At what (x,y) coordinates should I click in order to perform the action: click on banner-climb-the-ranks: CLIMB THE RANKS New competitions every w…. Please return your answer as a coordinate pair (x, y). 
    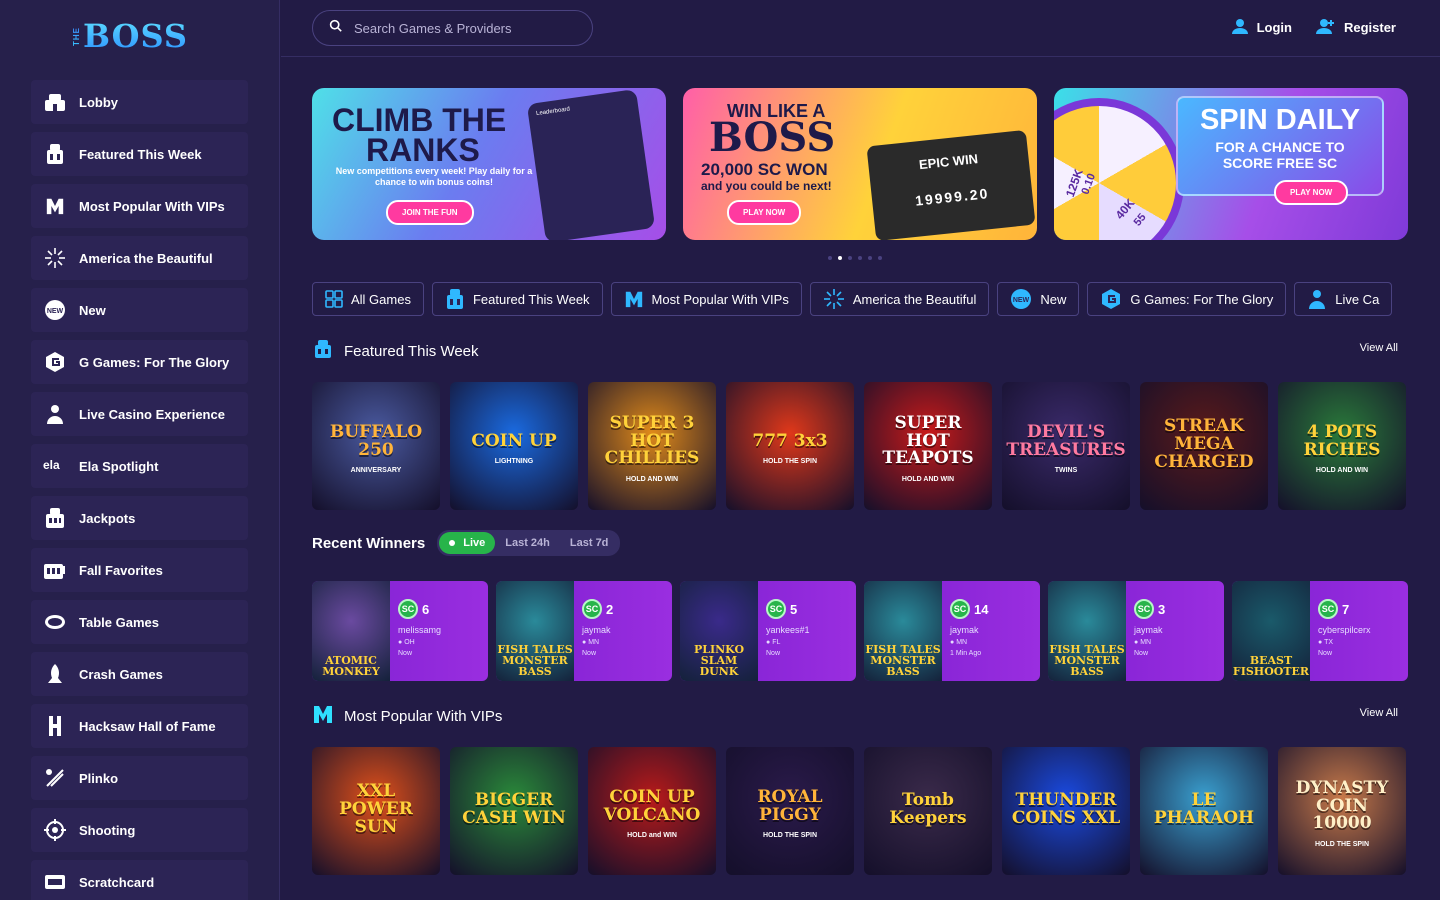
    Looking at the image, I should click on (489, 164).